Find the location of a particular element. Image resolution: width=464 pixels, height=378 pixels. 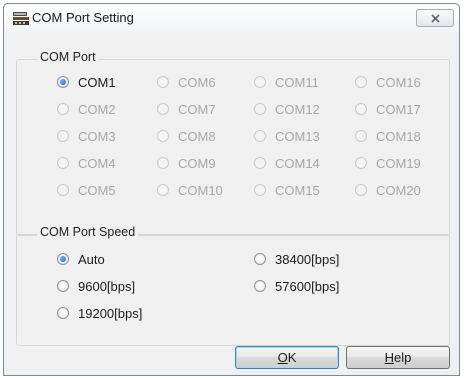

radio-label: COM8 is located at coordinates (197, 136).